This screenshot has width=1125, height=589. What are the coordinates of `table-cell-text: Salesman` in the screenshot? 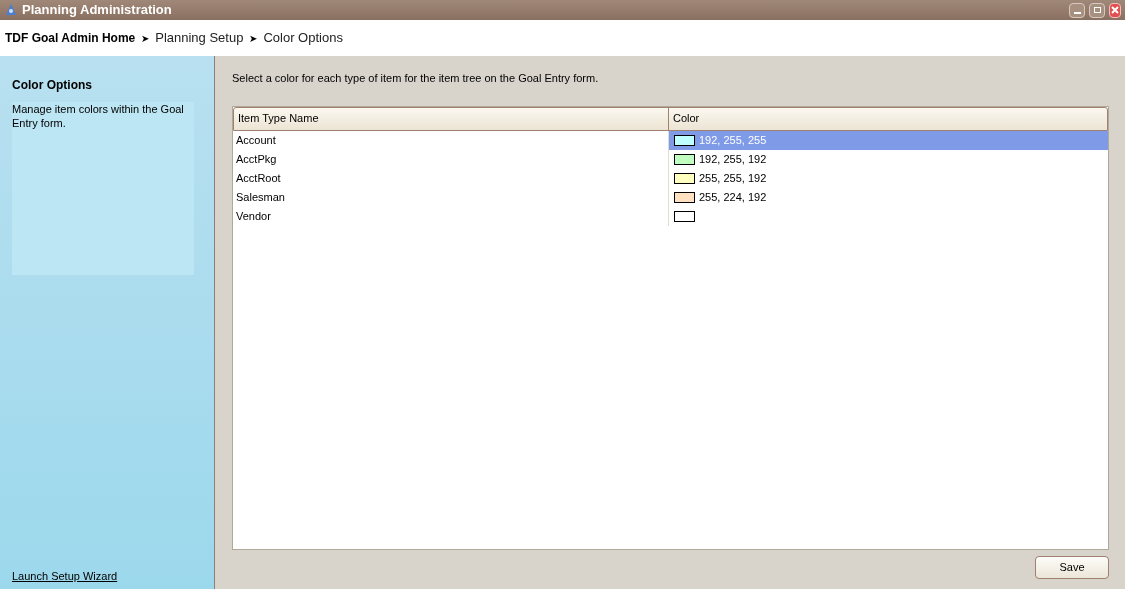 It's located at (260, 197).